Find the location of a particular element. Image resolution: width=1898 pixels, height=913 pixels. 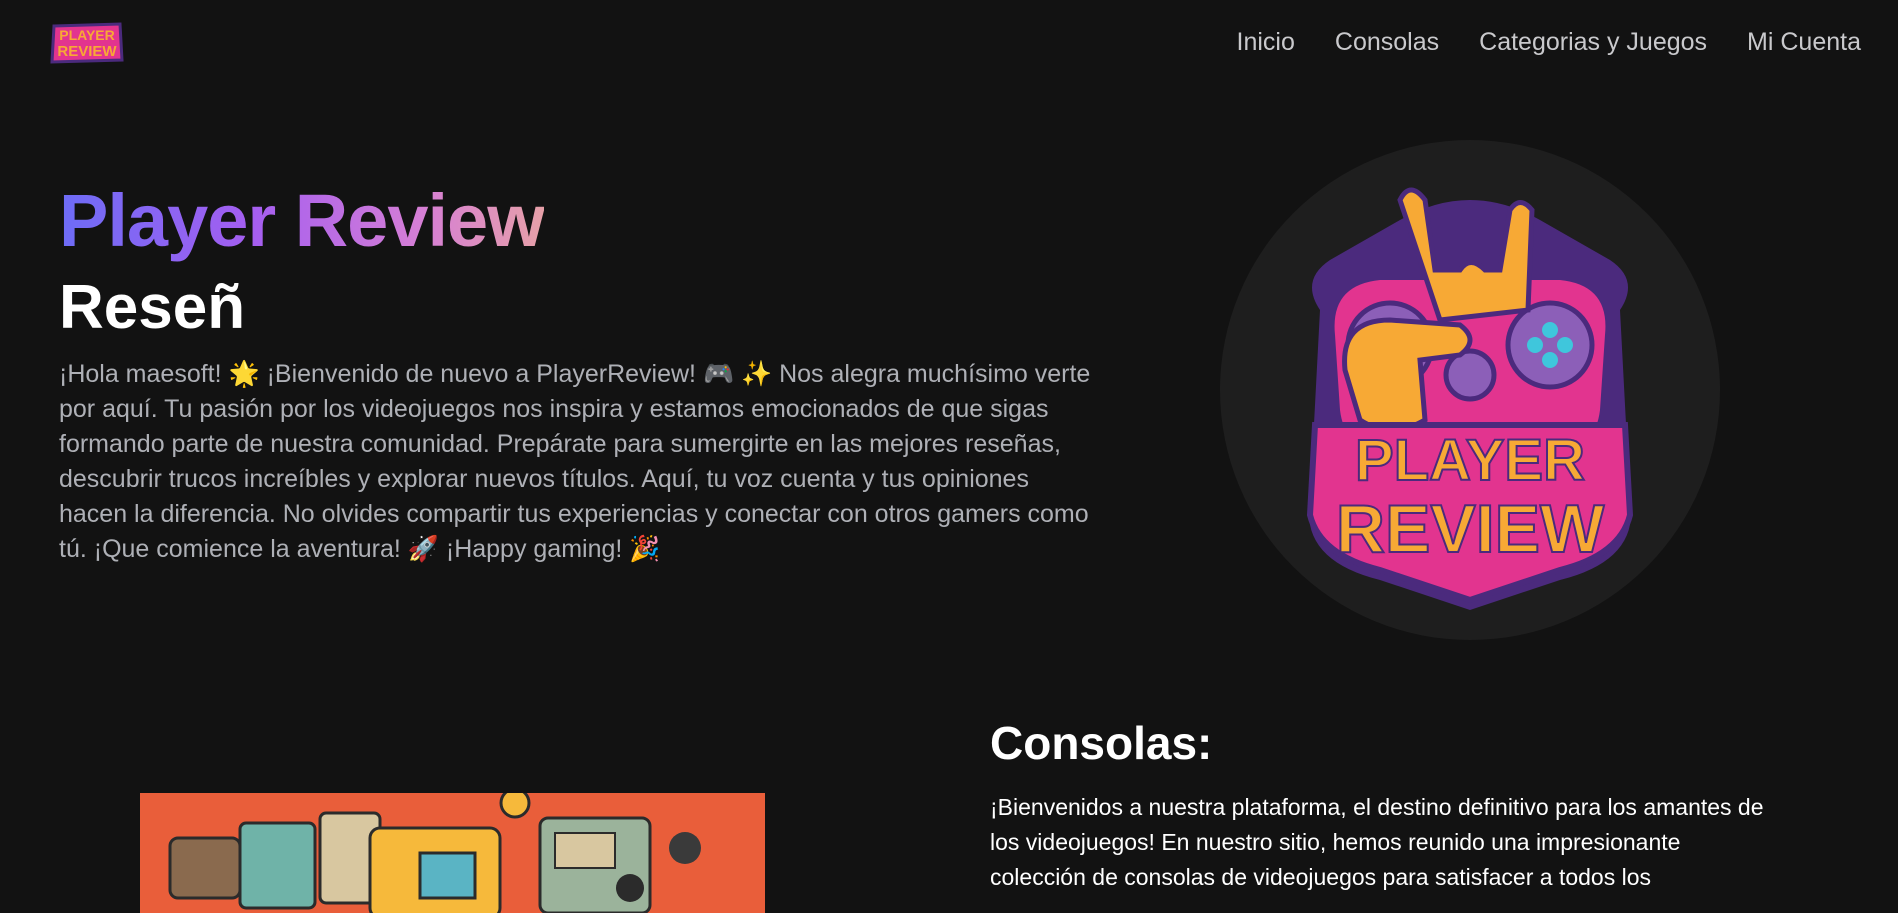

consoles-artwork is located at coordinates (452, 853).